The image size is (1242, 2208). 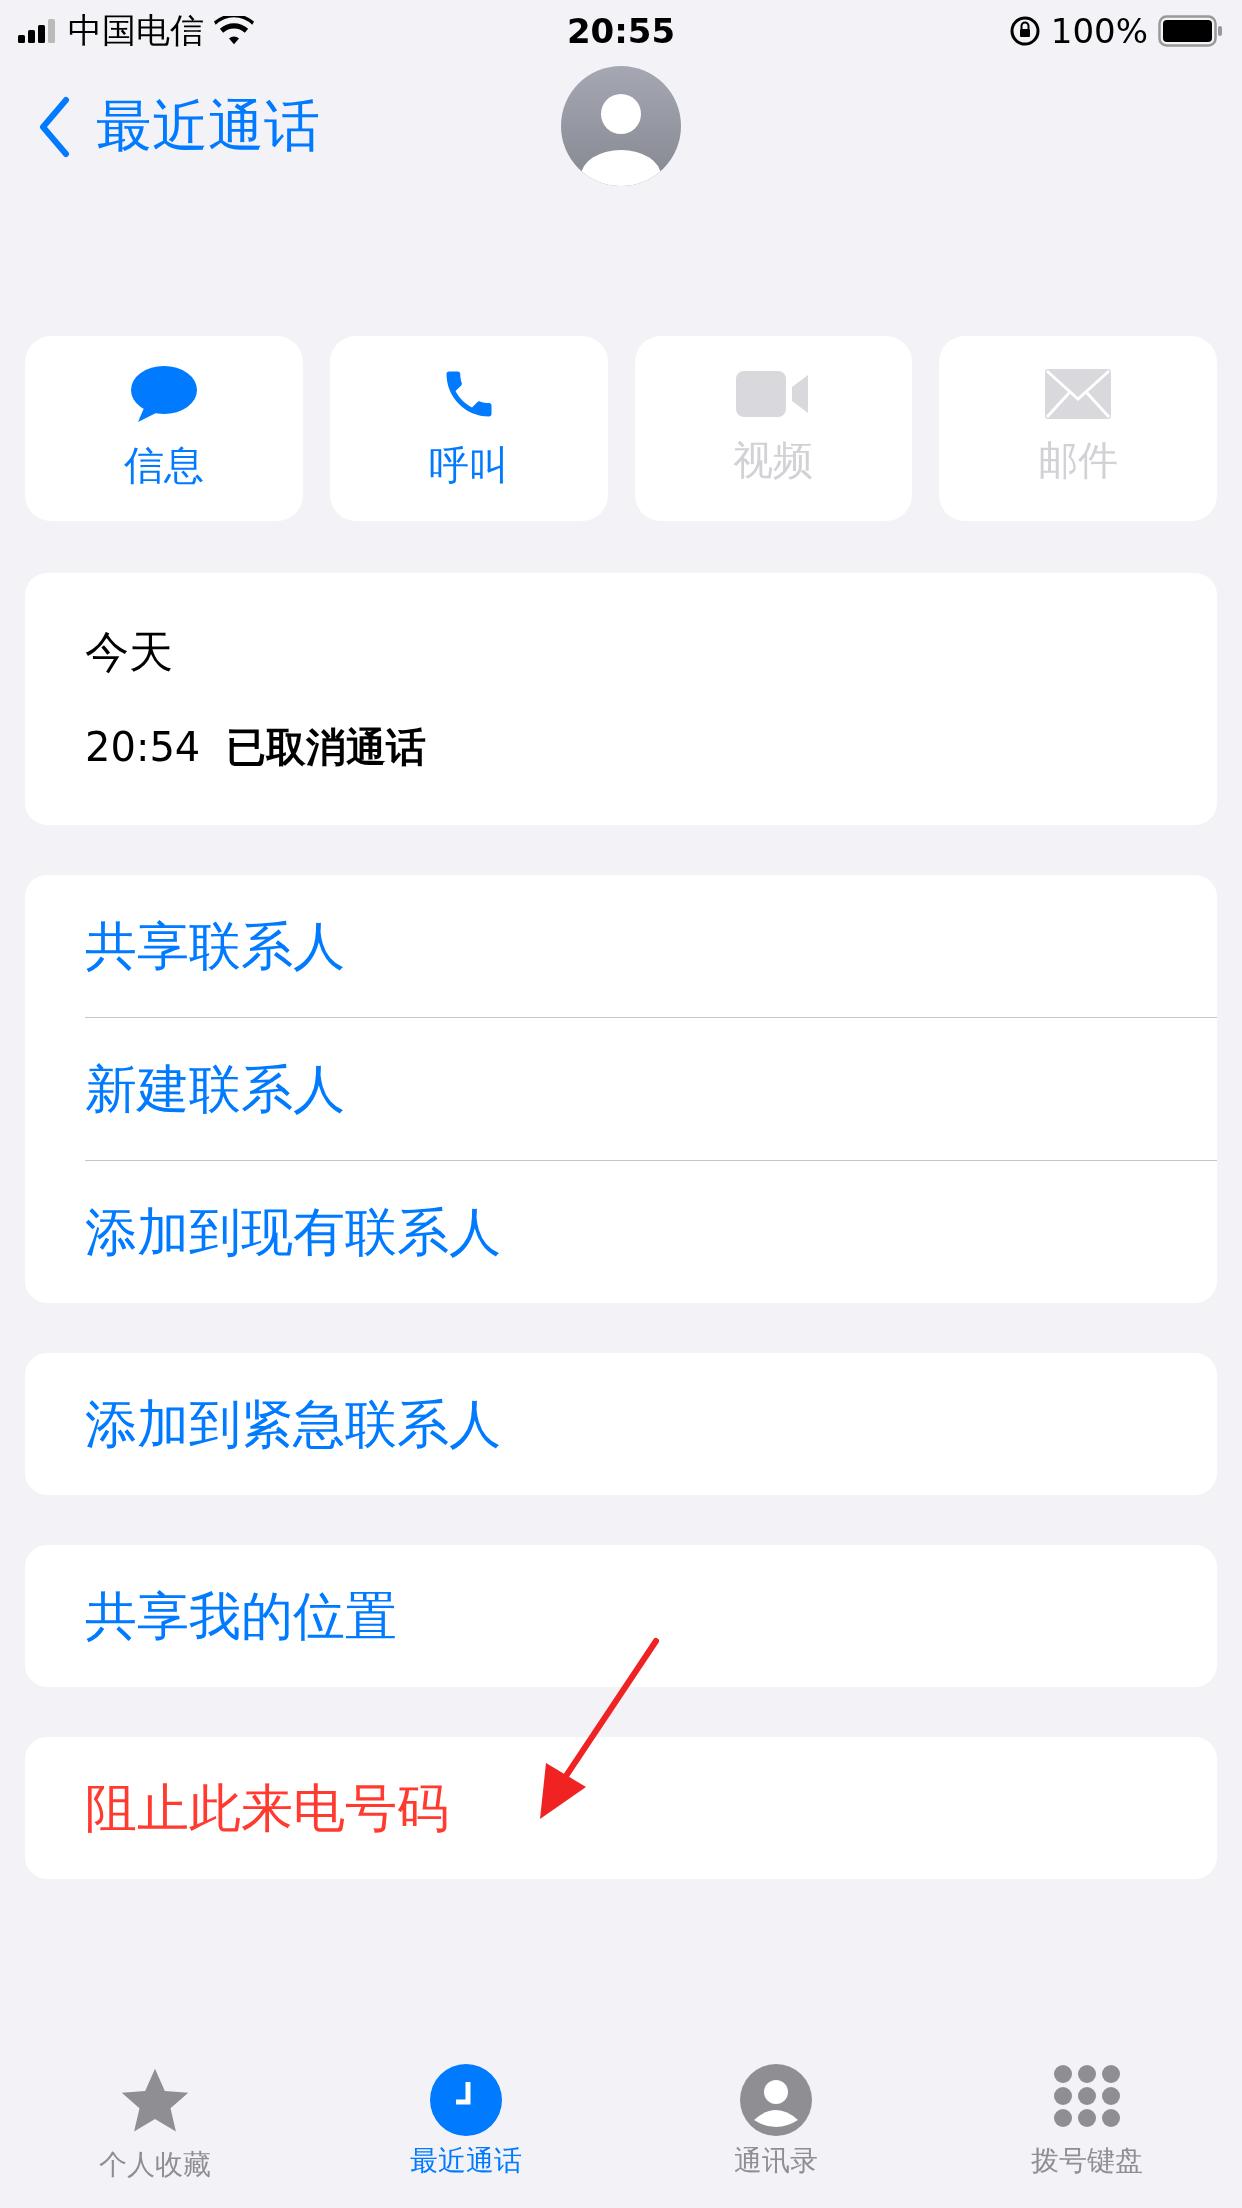 What do you see at coordinates (1086, 2133) in the screenshot?
I see `tab-bar-item: 拨号键盘` at bounding box center [1086, 2133].